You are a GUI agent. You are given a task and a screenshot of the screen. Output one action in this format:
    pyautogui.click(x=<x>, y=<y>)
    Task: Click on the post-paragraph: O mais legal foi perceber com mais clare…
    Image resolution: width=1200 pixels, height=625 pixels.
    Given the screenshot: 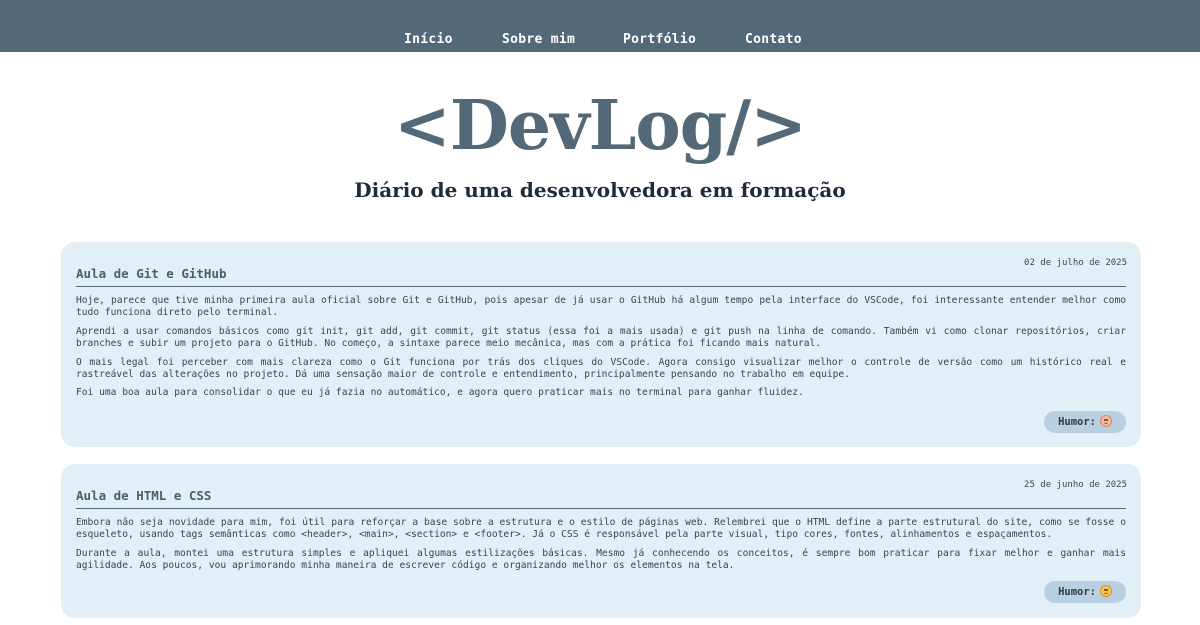 What is the action you would take?
    pyautogui.click(x=601, y=368)
    